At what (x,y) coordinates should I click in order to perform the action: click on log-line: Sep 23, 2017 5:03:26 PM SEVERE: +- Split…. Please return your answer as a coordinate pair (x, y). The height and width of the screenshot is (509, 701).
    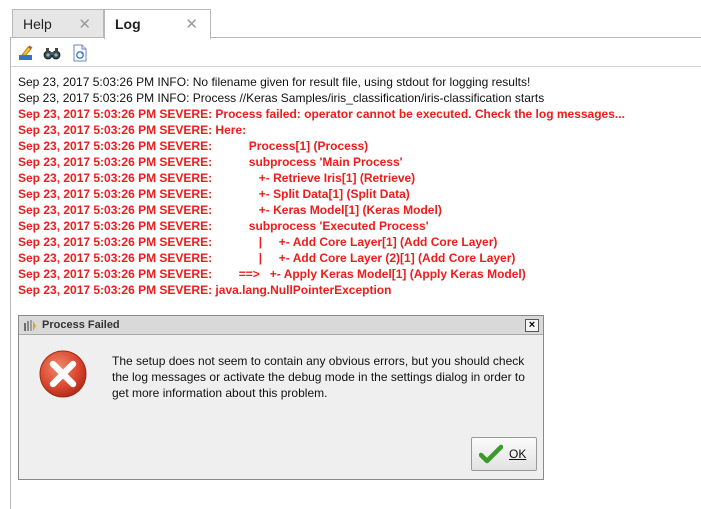
    Looking at the image, I should click on (214, 194).